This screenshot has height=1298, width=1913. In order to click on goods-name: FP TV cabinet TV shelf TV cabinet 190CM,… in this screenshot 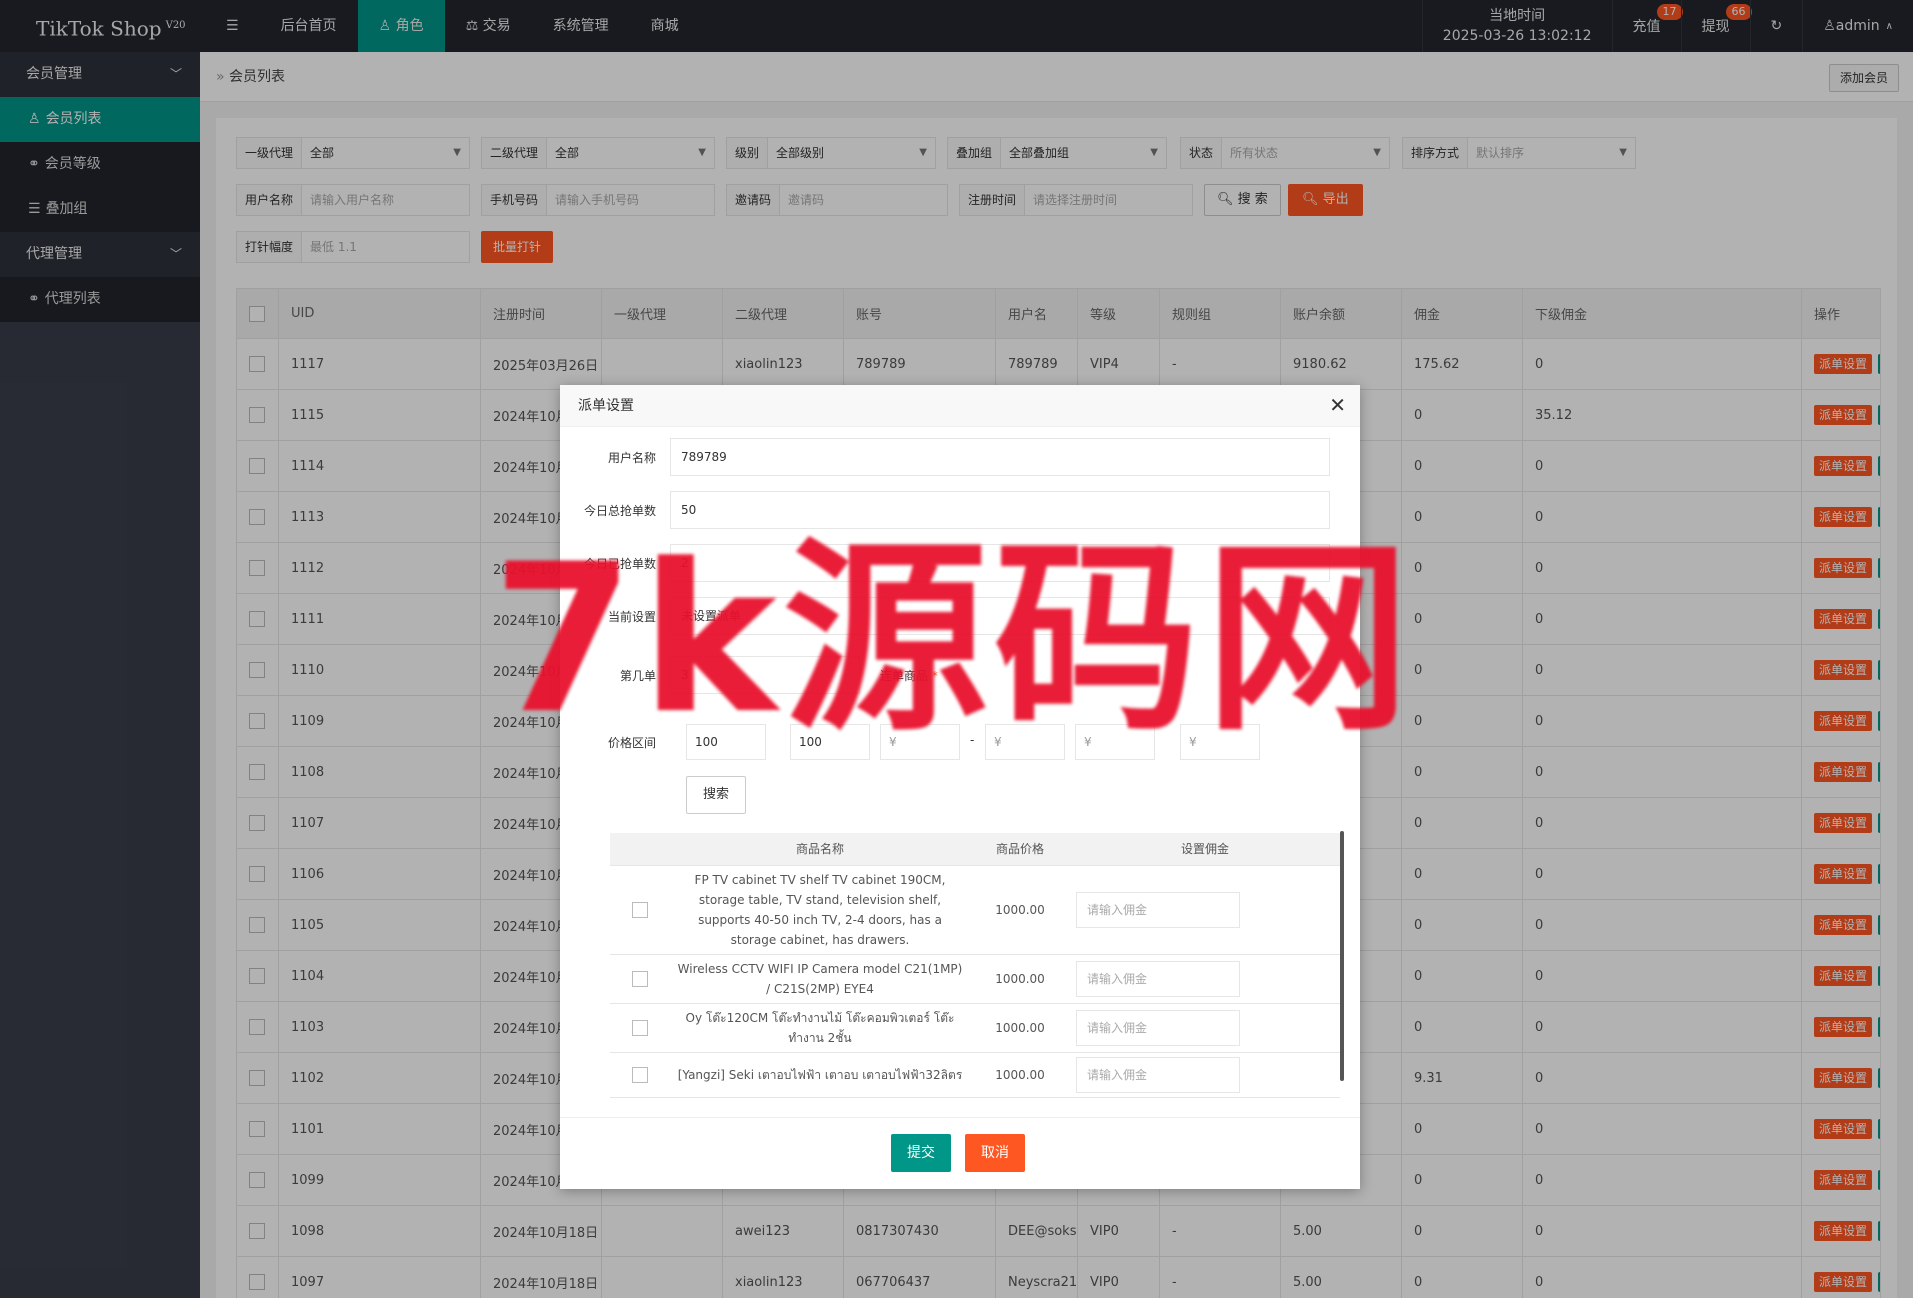, I will do `click(820, 910)`.